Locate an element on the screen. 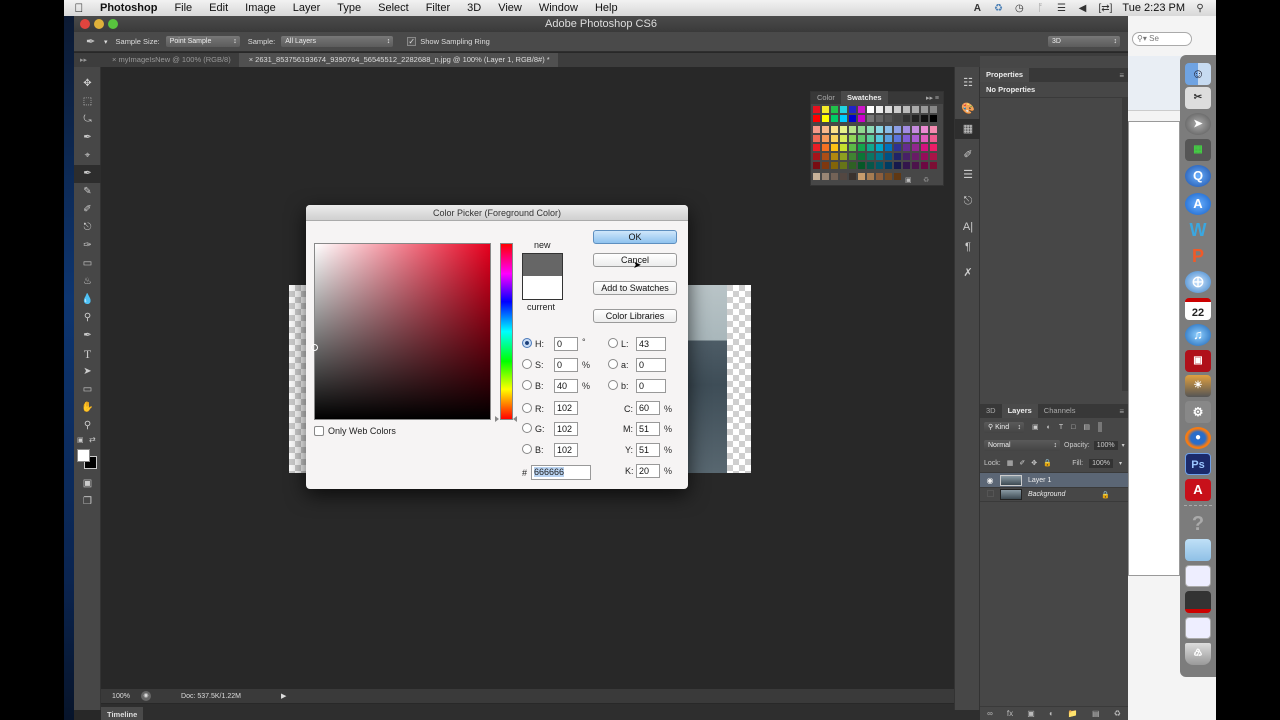 The image size is (1280, 720). adjustment-layer-icon: ◐ is located at coordinates (1051, 713).